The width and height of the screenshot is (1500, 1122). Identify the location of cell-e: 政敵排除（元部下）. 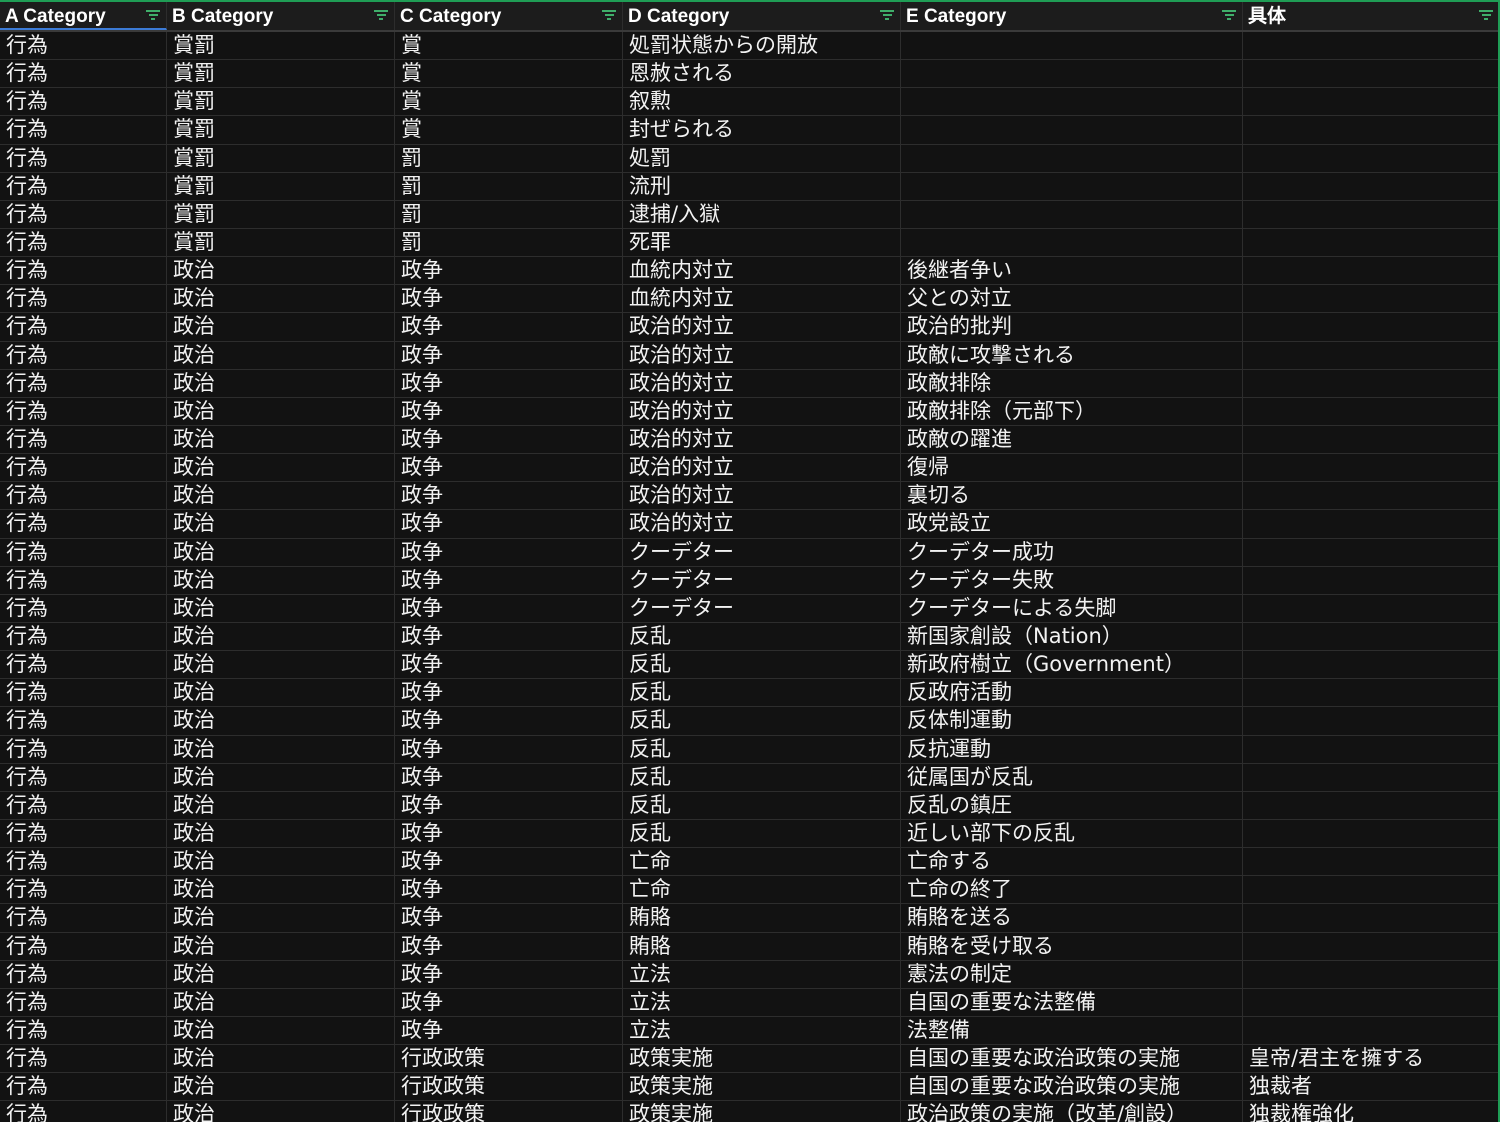
(1072, 411).